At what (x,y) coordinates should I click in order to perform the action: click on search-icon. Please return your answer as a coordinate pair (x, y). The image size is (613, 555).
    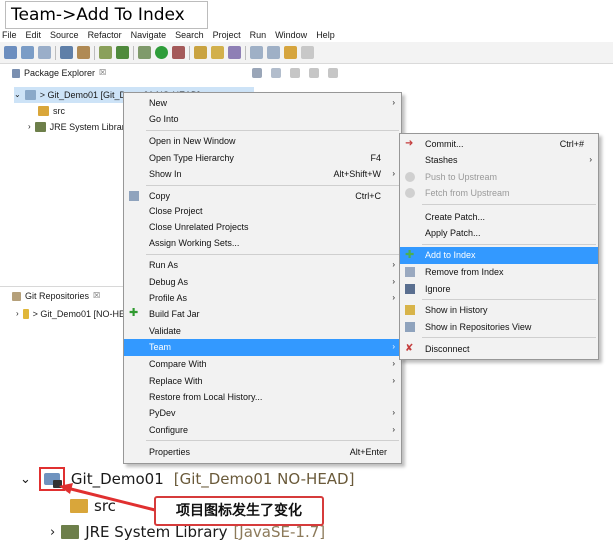
    Looking at the image, I should click on (234, 52).